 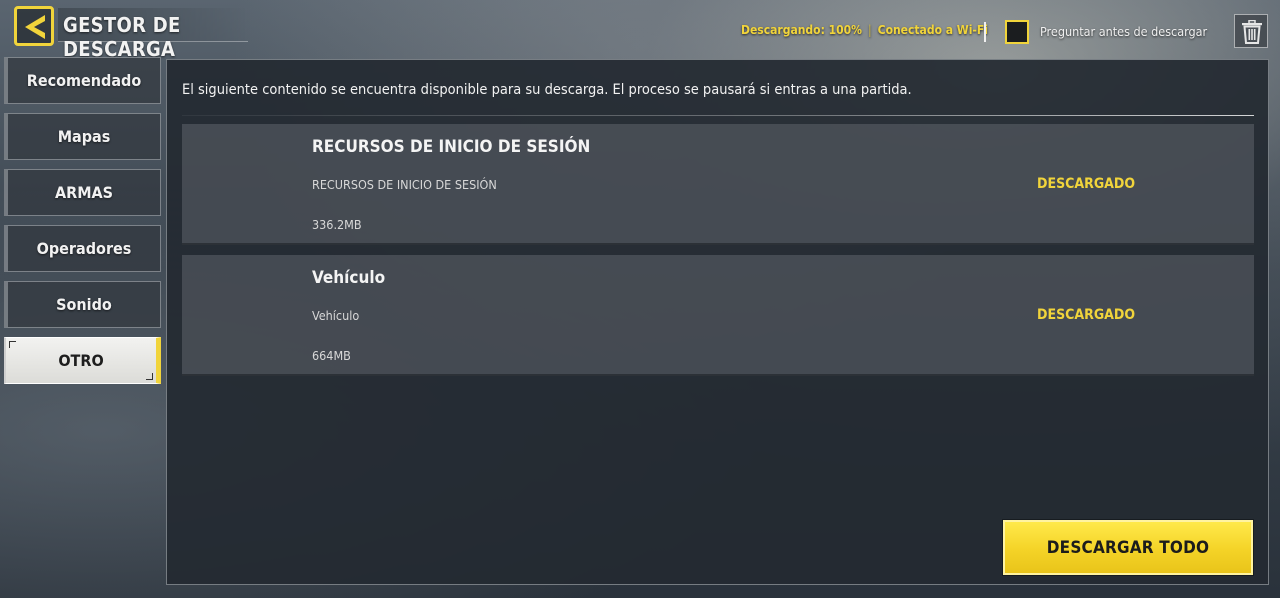 I want to click on item-subtitle: Vehículo, so click(x=336, y=315).